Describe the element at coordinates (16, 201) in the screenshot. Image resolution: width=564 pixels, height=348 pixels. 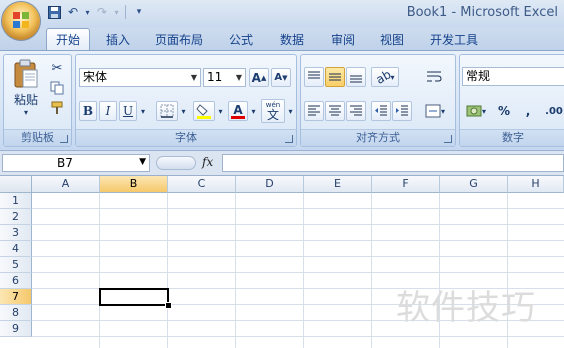
I see `row-header-1: 1` at that location.